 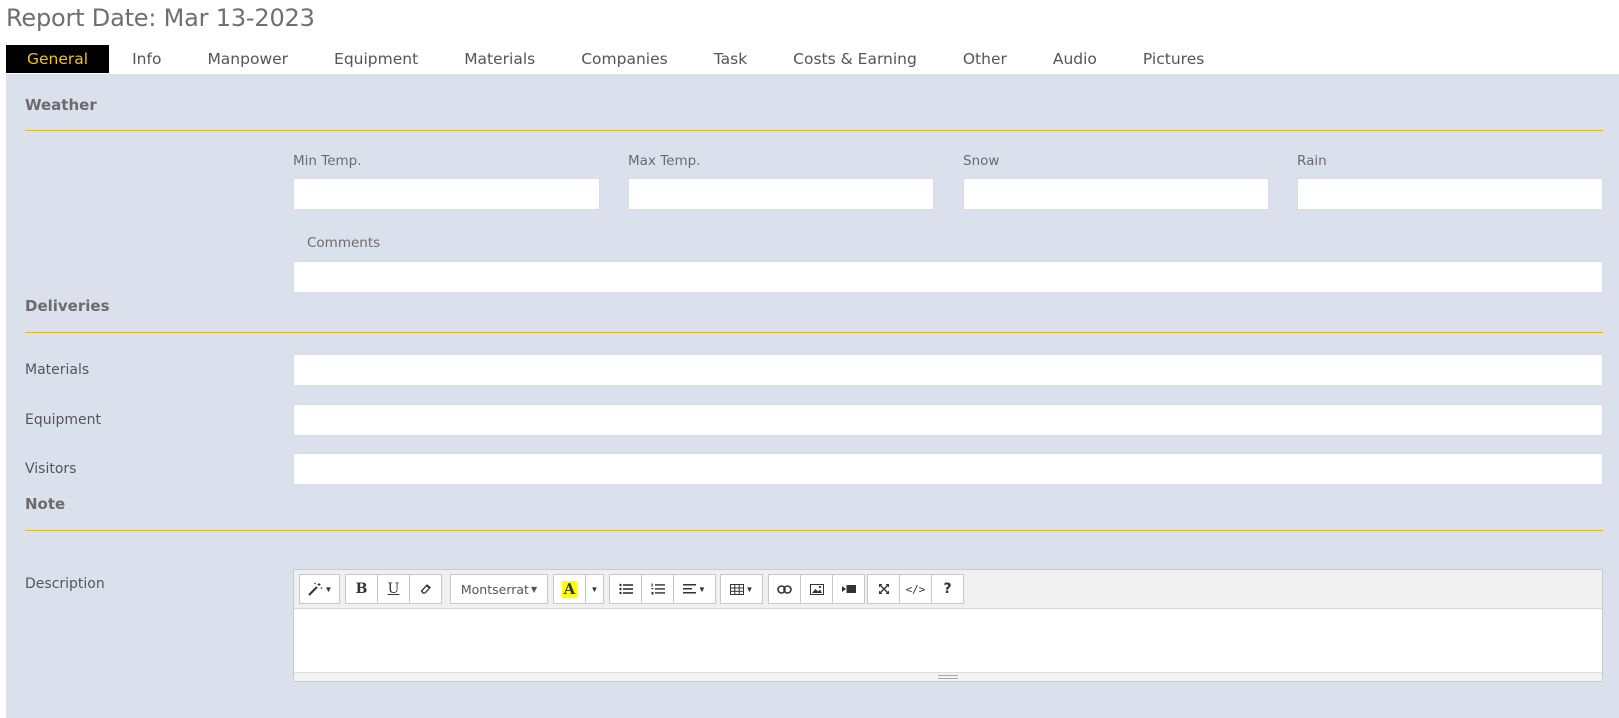 What do you see at coordinates (981, 161) in the screenshot?
I see `snow-label: Snow` at bounding box center [981, 161].